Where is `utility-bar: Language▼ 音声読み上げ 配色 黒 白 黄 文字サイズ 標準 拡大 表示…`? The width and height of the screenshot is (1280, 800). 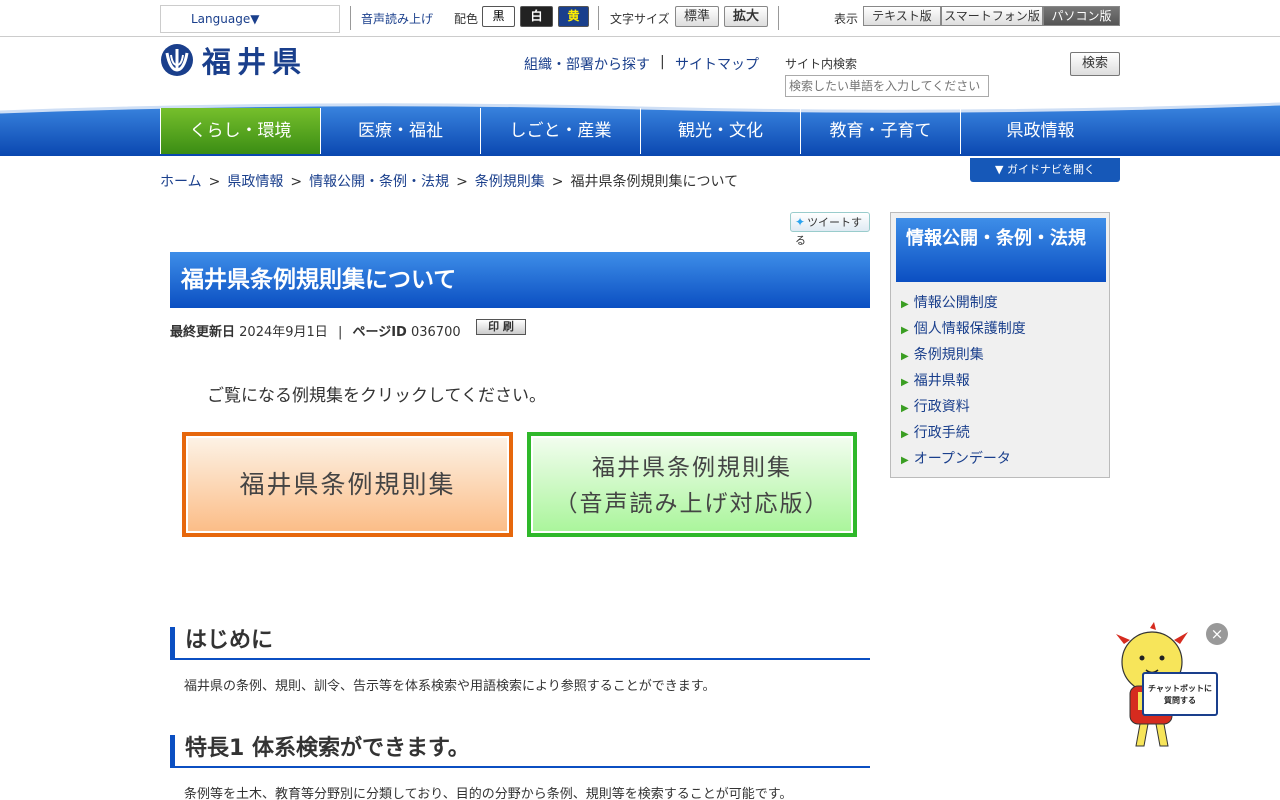 utility-bar: Language▼ 音声読み上げ 配色 黒 白 黄 文字サイズ 標準 拡大 表示… is located at coordinates (640, 18).